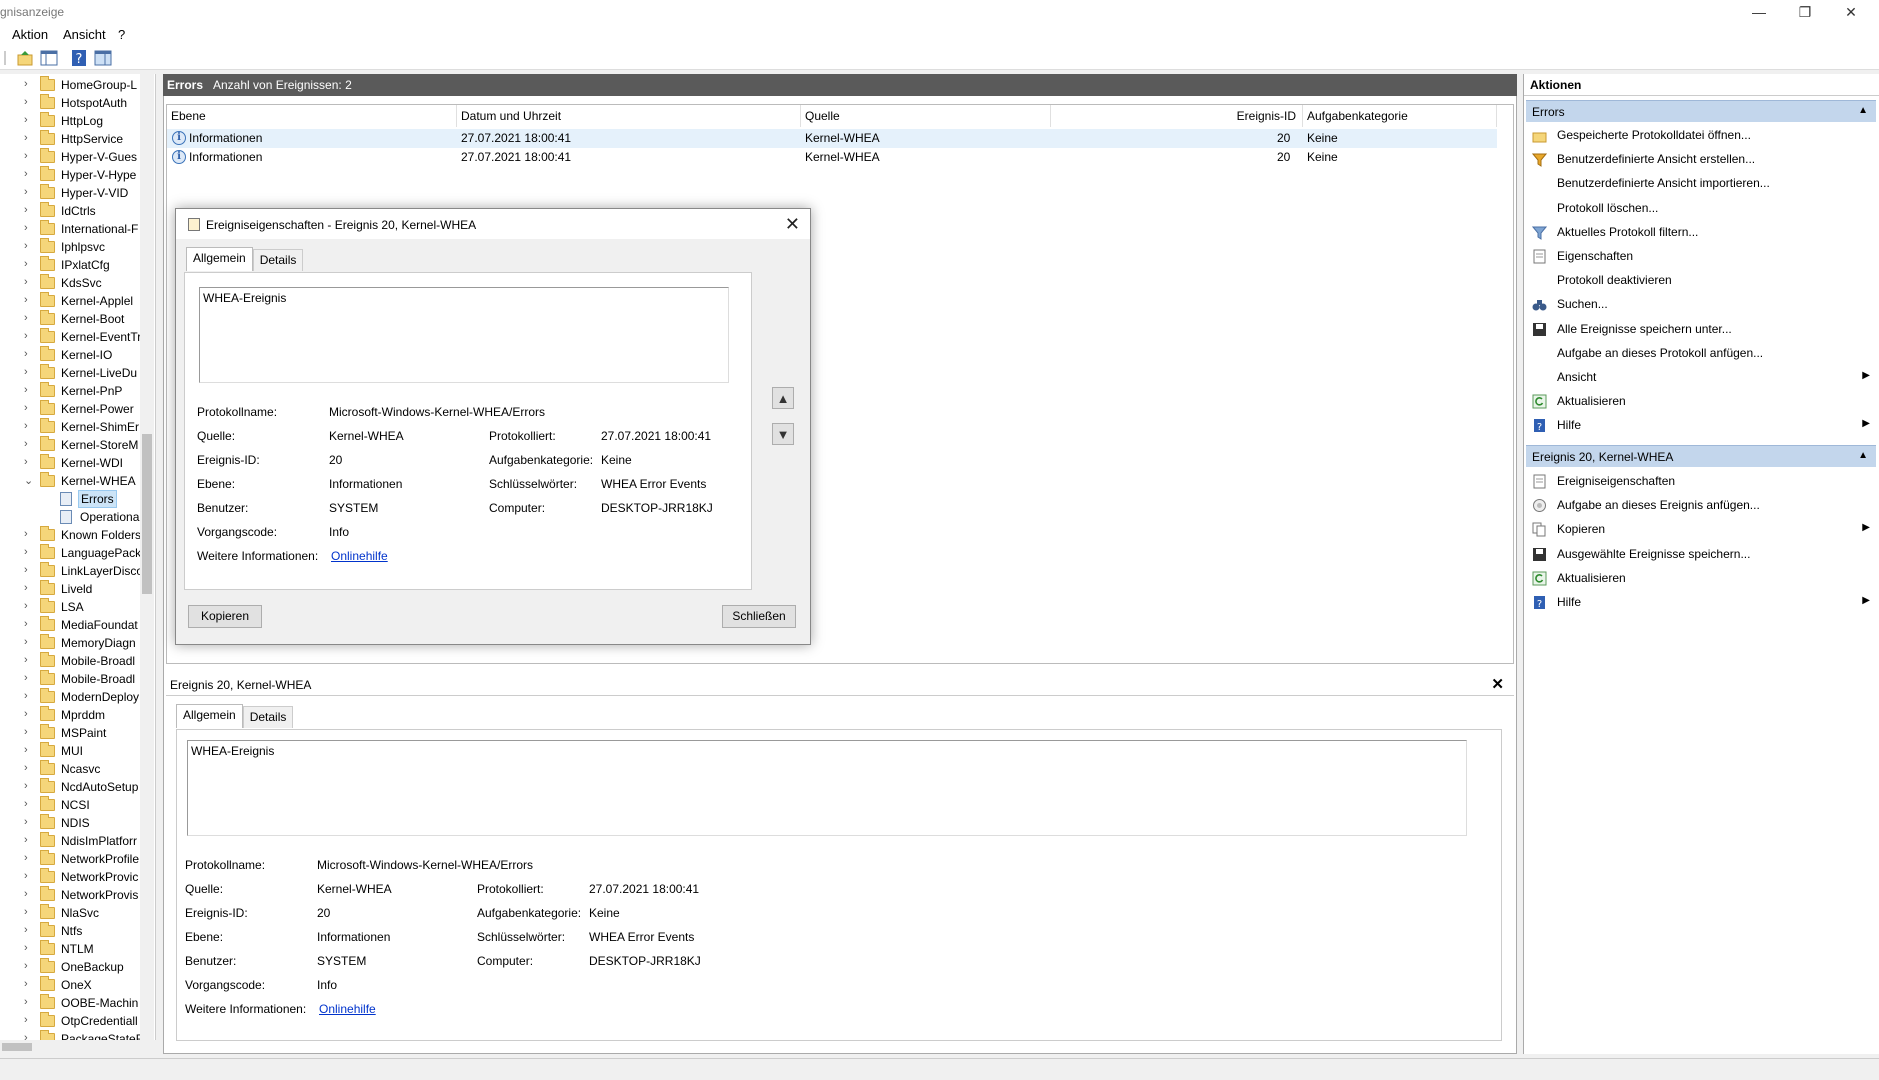  What do you see at coordinates (219, 259) in the screenshot?
I see `dialog-tab-general: Allgemein` at bounding box center [219, 259].